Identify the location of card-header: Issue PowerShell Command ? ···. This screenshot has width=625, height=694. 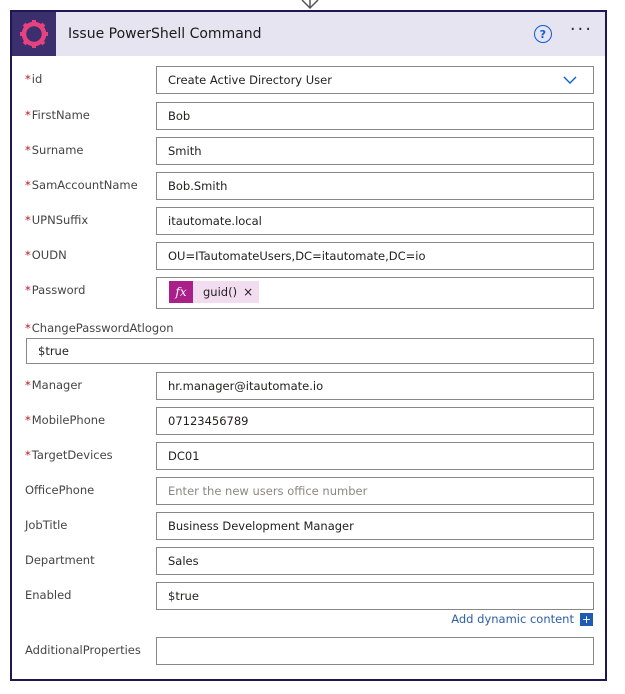
(308, 34).